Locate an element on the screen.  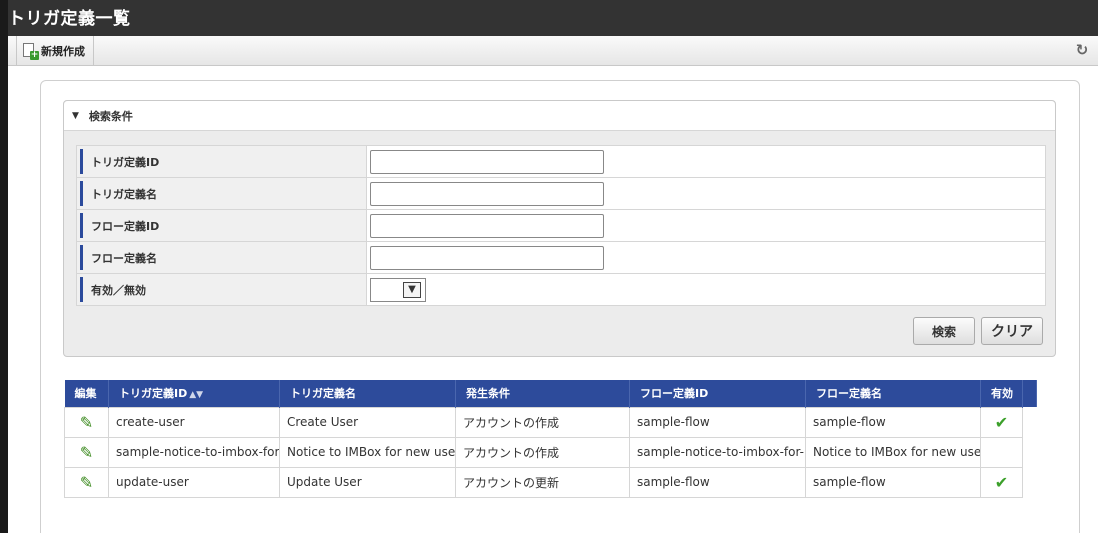
row-flow-name: Notice to IMBox for new user is located at coordinates (893, 452).